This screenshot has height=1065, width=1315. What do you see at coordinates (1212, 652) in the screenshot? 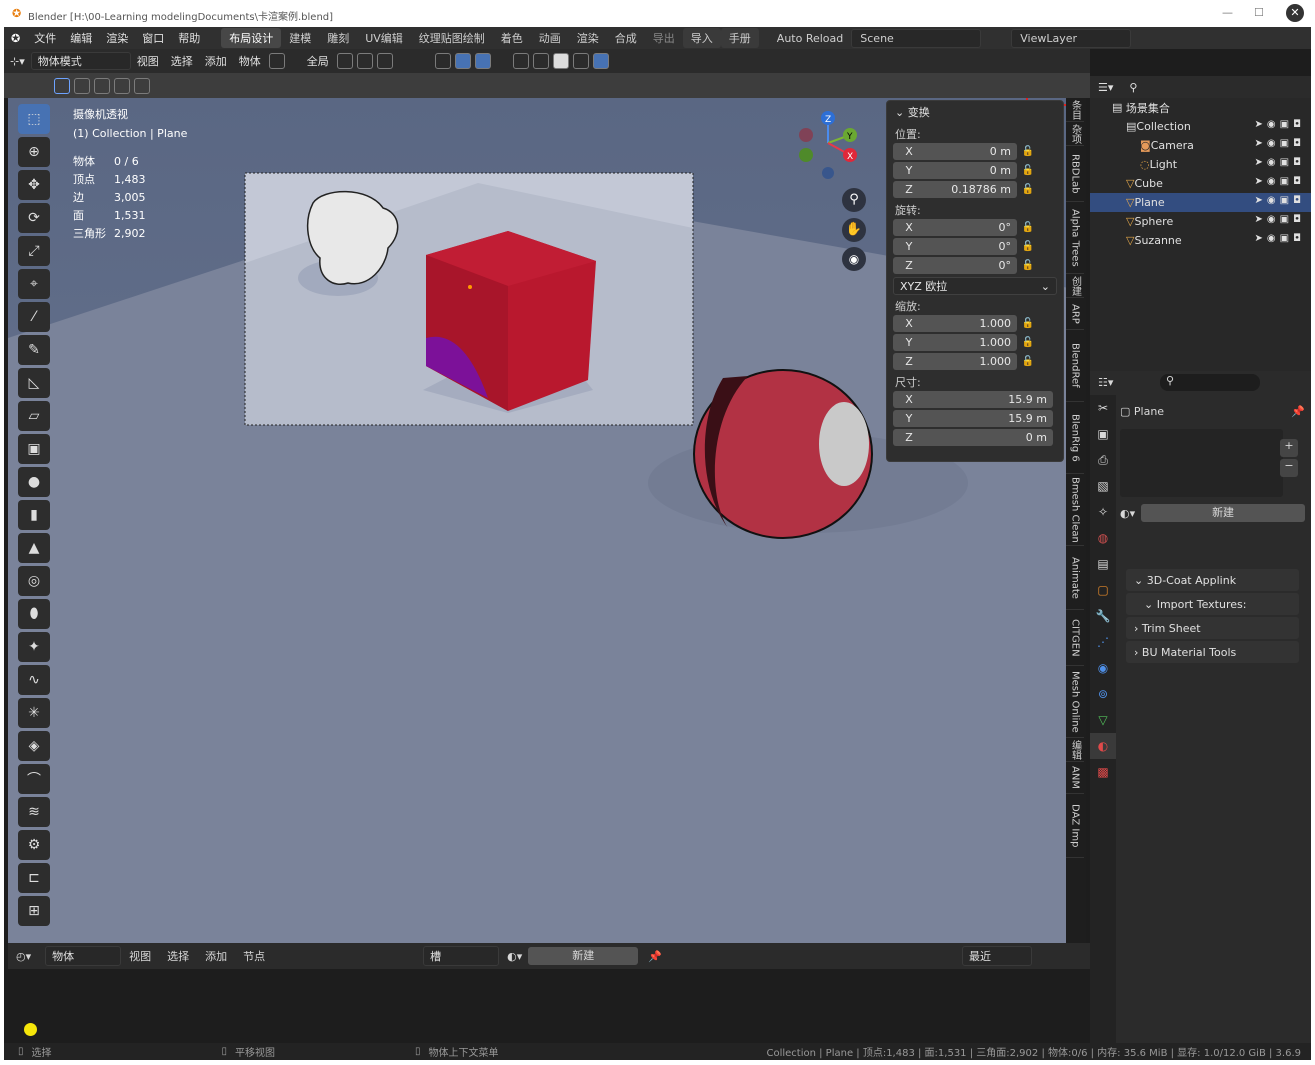
I see `panel-bu-material-tools: › BU Material Tools` at bounding box center [1212, 652].